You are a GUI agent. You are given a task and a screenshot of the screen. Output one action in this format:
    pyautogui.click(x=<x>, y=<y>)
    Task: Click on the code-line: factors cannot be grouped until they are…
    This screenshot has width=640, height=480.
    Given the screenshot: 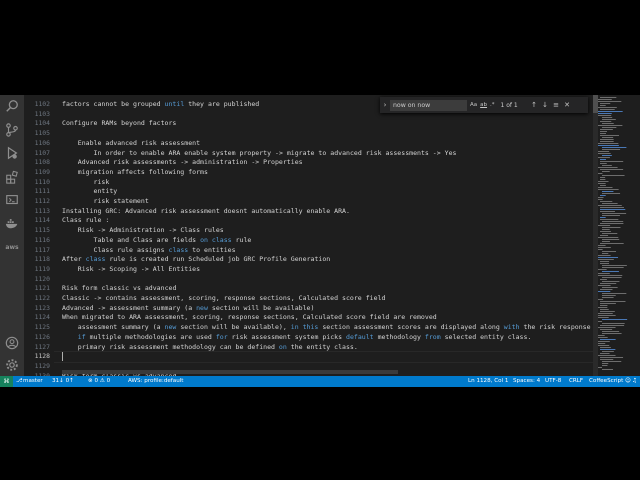 What is the action you would take?
    pyautogui.click(x=160, y=105)
    